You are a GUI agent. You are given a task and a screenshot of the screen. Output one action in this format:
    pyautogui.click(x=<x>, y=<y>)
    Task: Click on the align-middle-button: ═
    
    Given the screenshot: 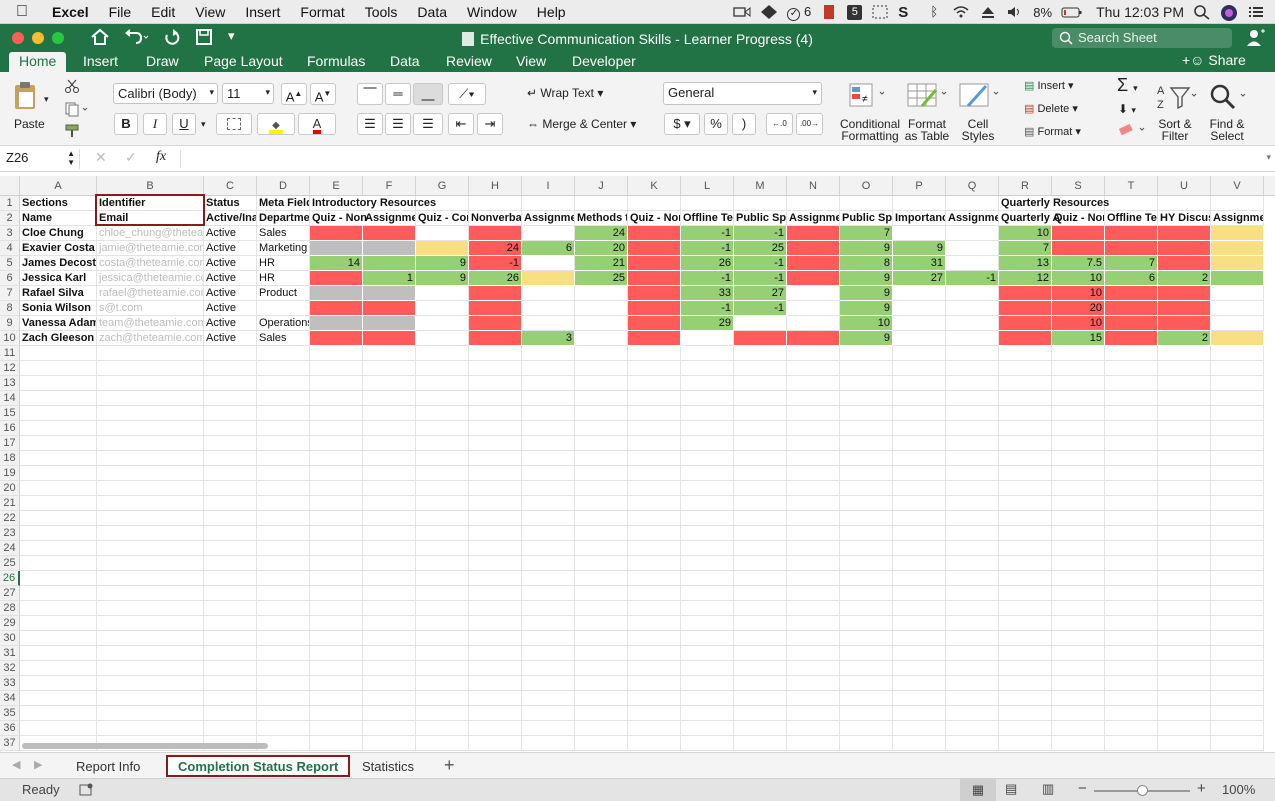 What is the action you would take?
    pyautogui.click(x=398, y=94)
    